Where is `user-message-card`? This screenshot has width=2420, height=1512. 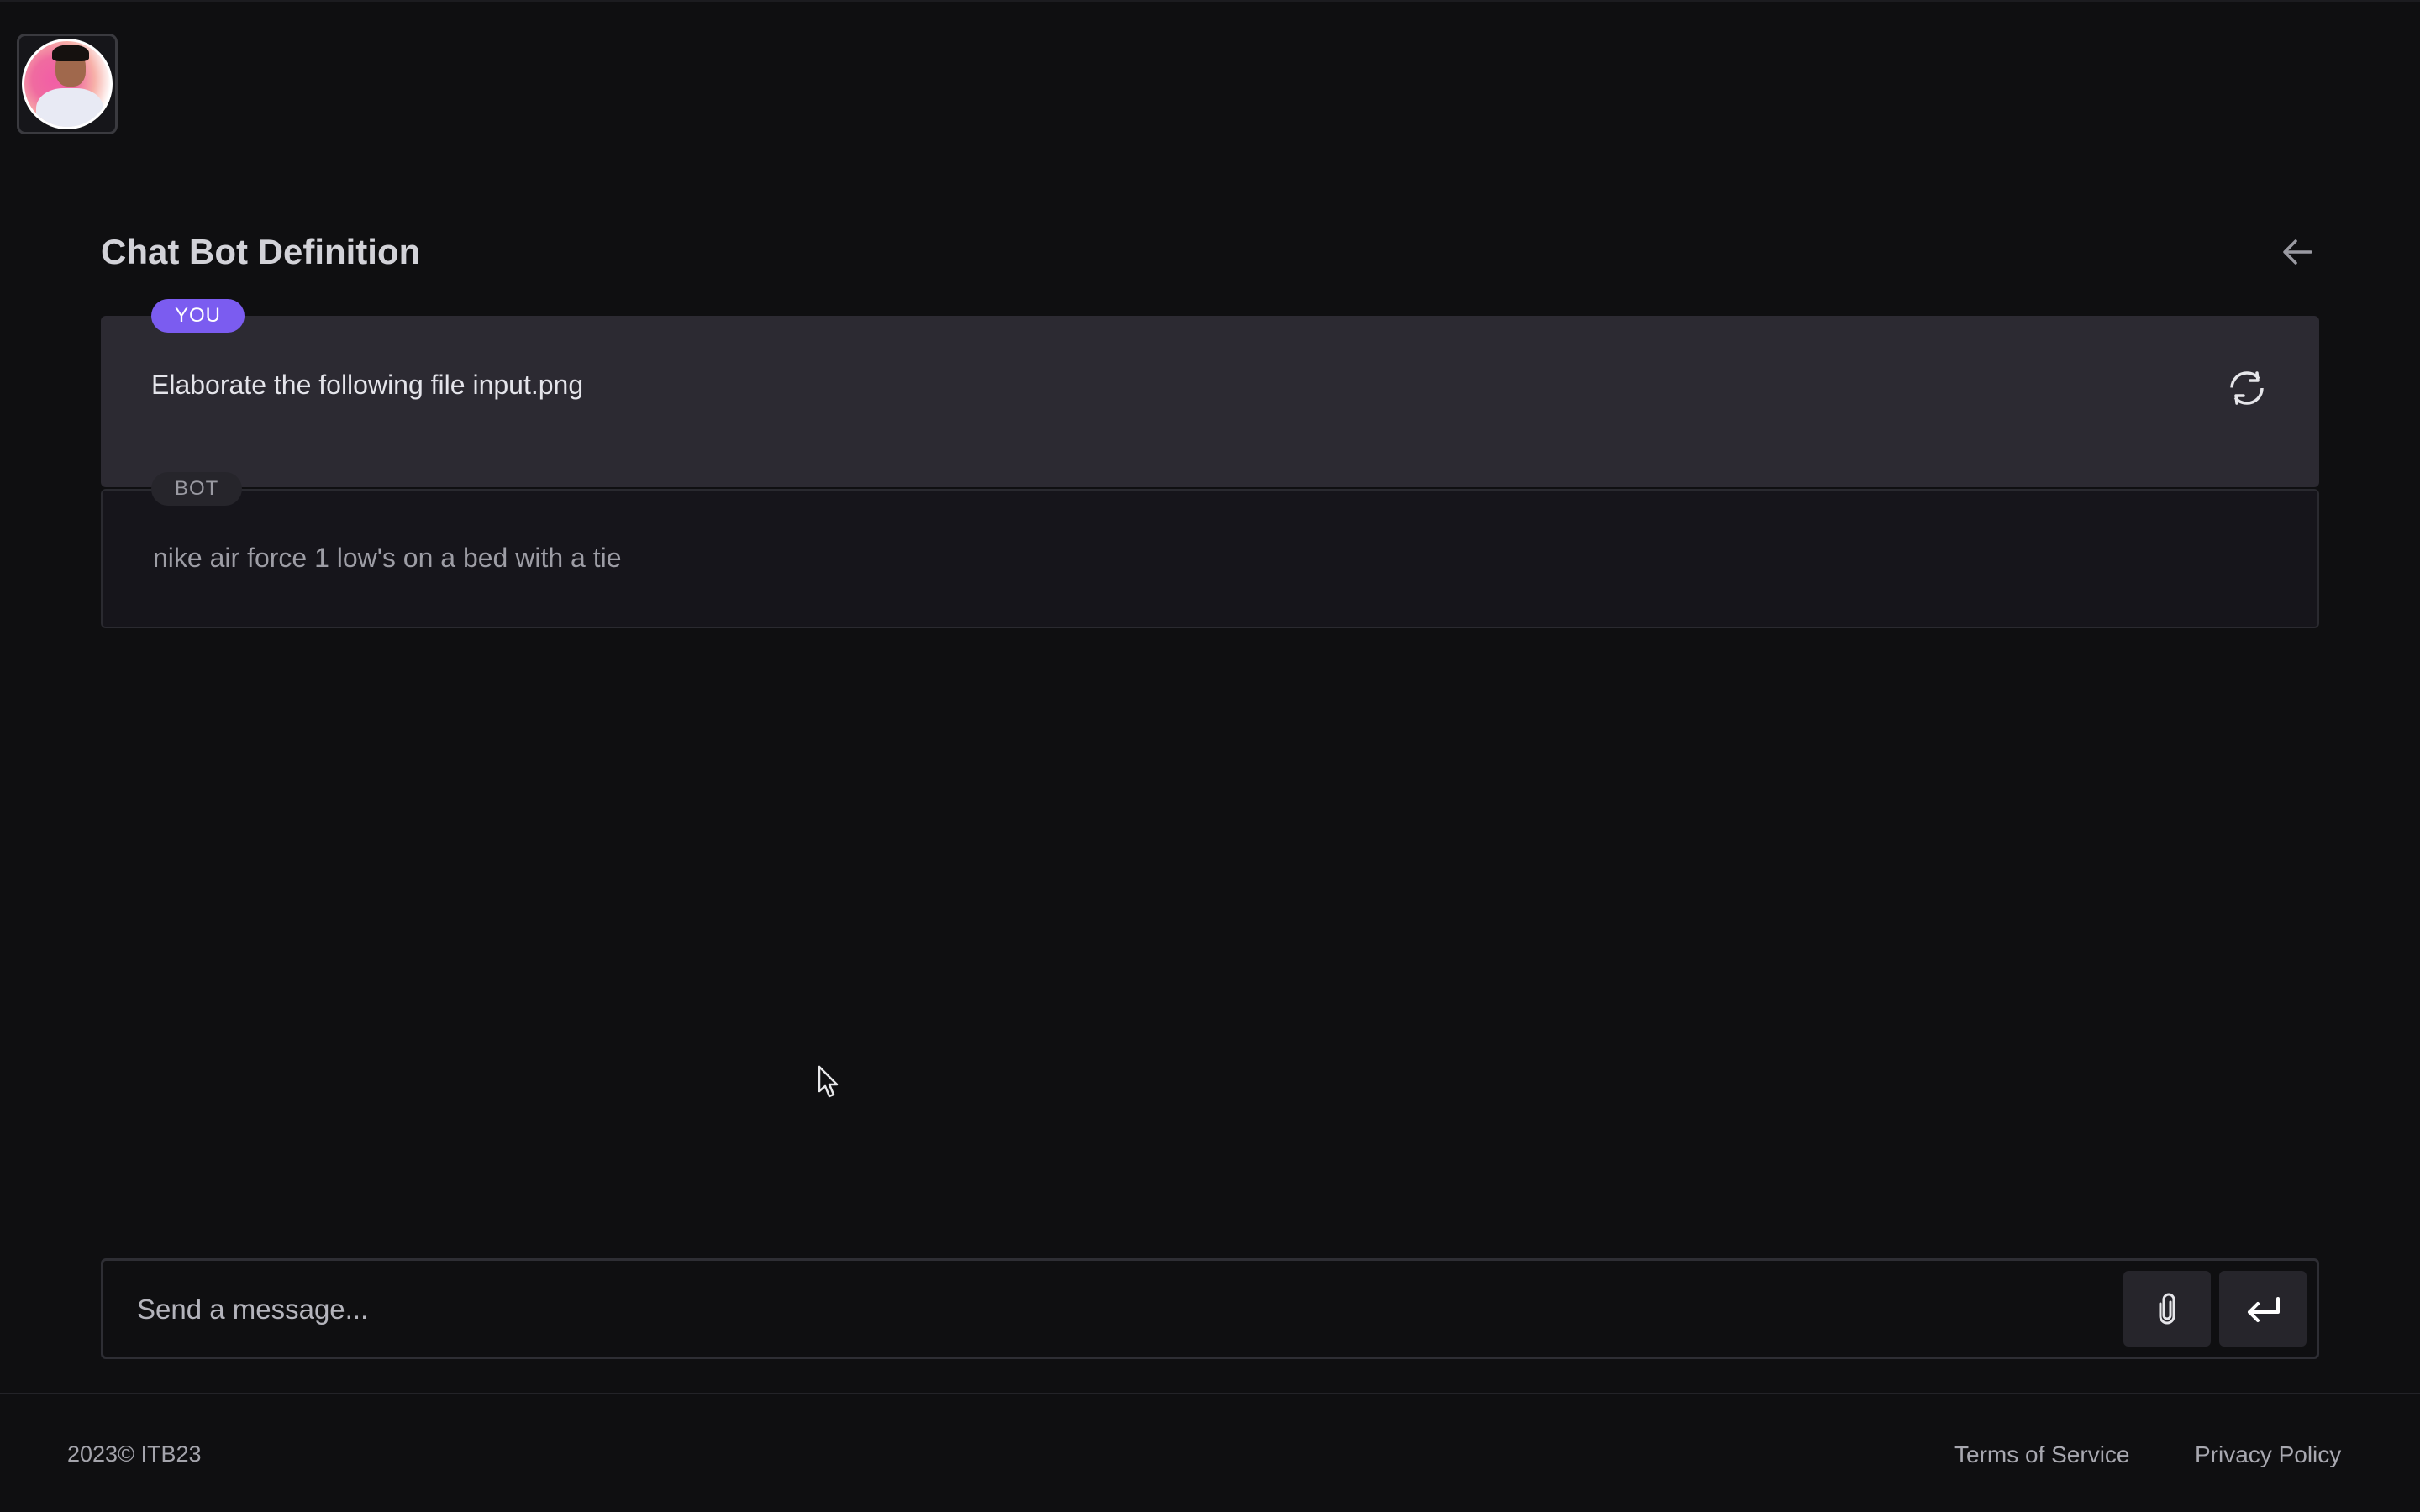
user-message-card is located at coordinates (1210, 401).